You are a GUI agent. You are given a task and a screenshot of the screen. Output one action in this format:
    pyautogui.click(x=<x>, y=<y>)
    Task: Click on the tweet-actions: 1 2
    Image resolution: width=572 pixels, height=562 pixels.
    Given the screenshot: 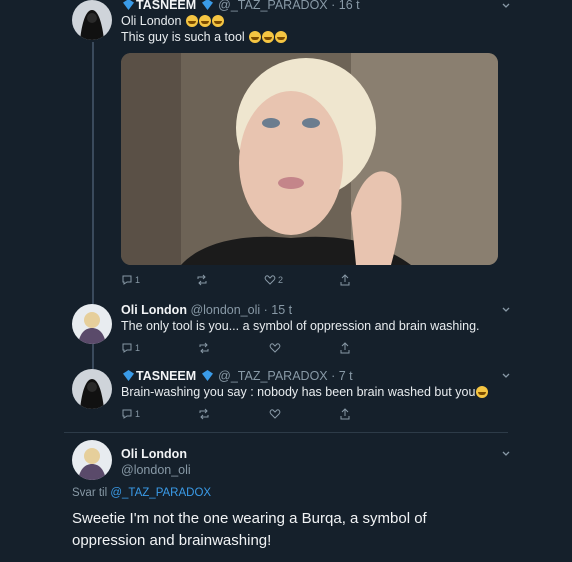 What is the action you would take?
    pyautogui.click(x=236, y=280)
    